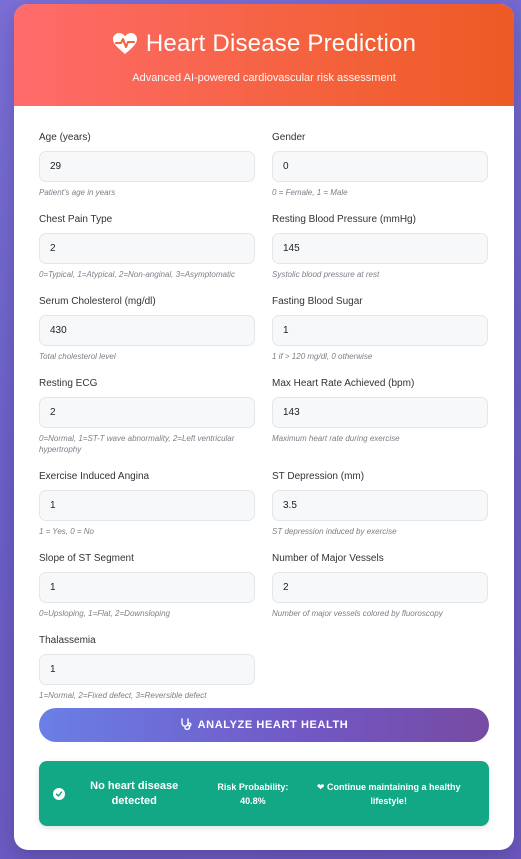 The height and width of the screenshot is (859, 521). Describe the element at coordinates (67, 640) in the screenshot. I see `thalassemia-label: Thalassemia` at that location.